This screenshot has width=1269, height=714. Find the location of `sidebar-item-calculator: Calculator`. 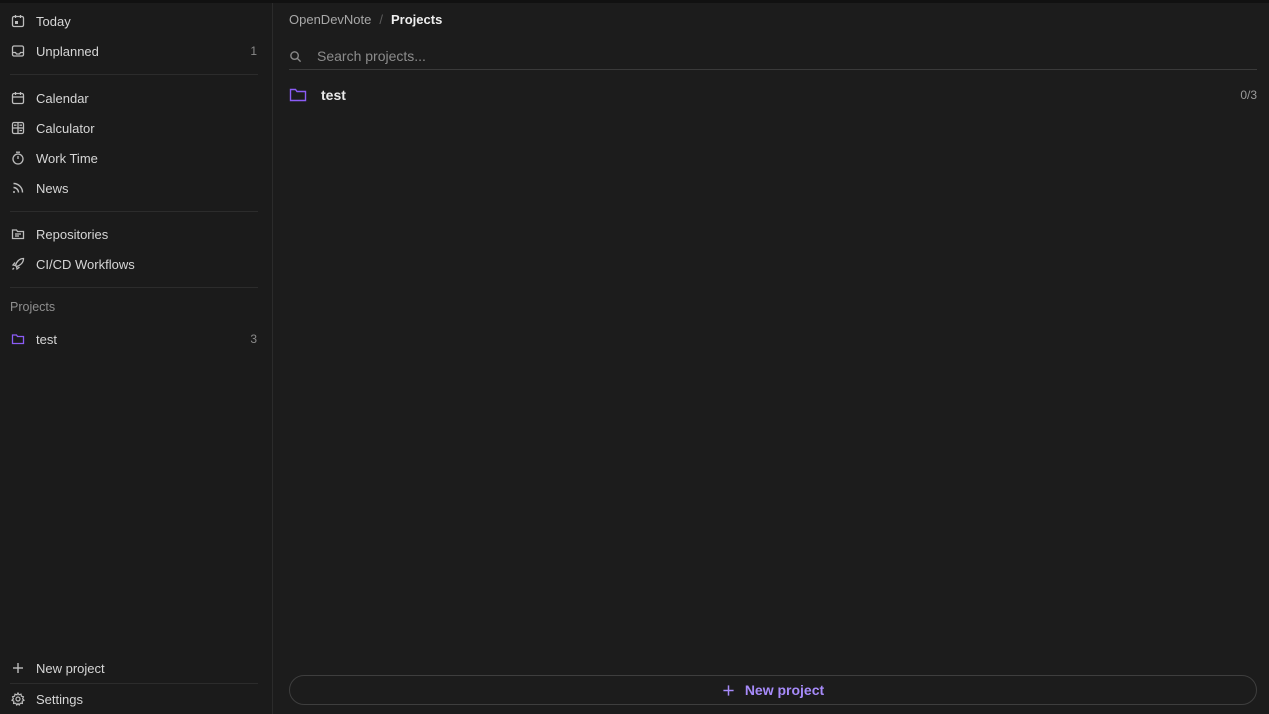

sidebar-item-calculator: Calculator is located at coordinates (134, 128).